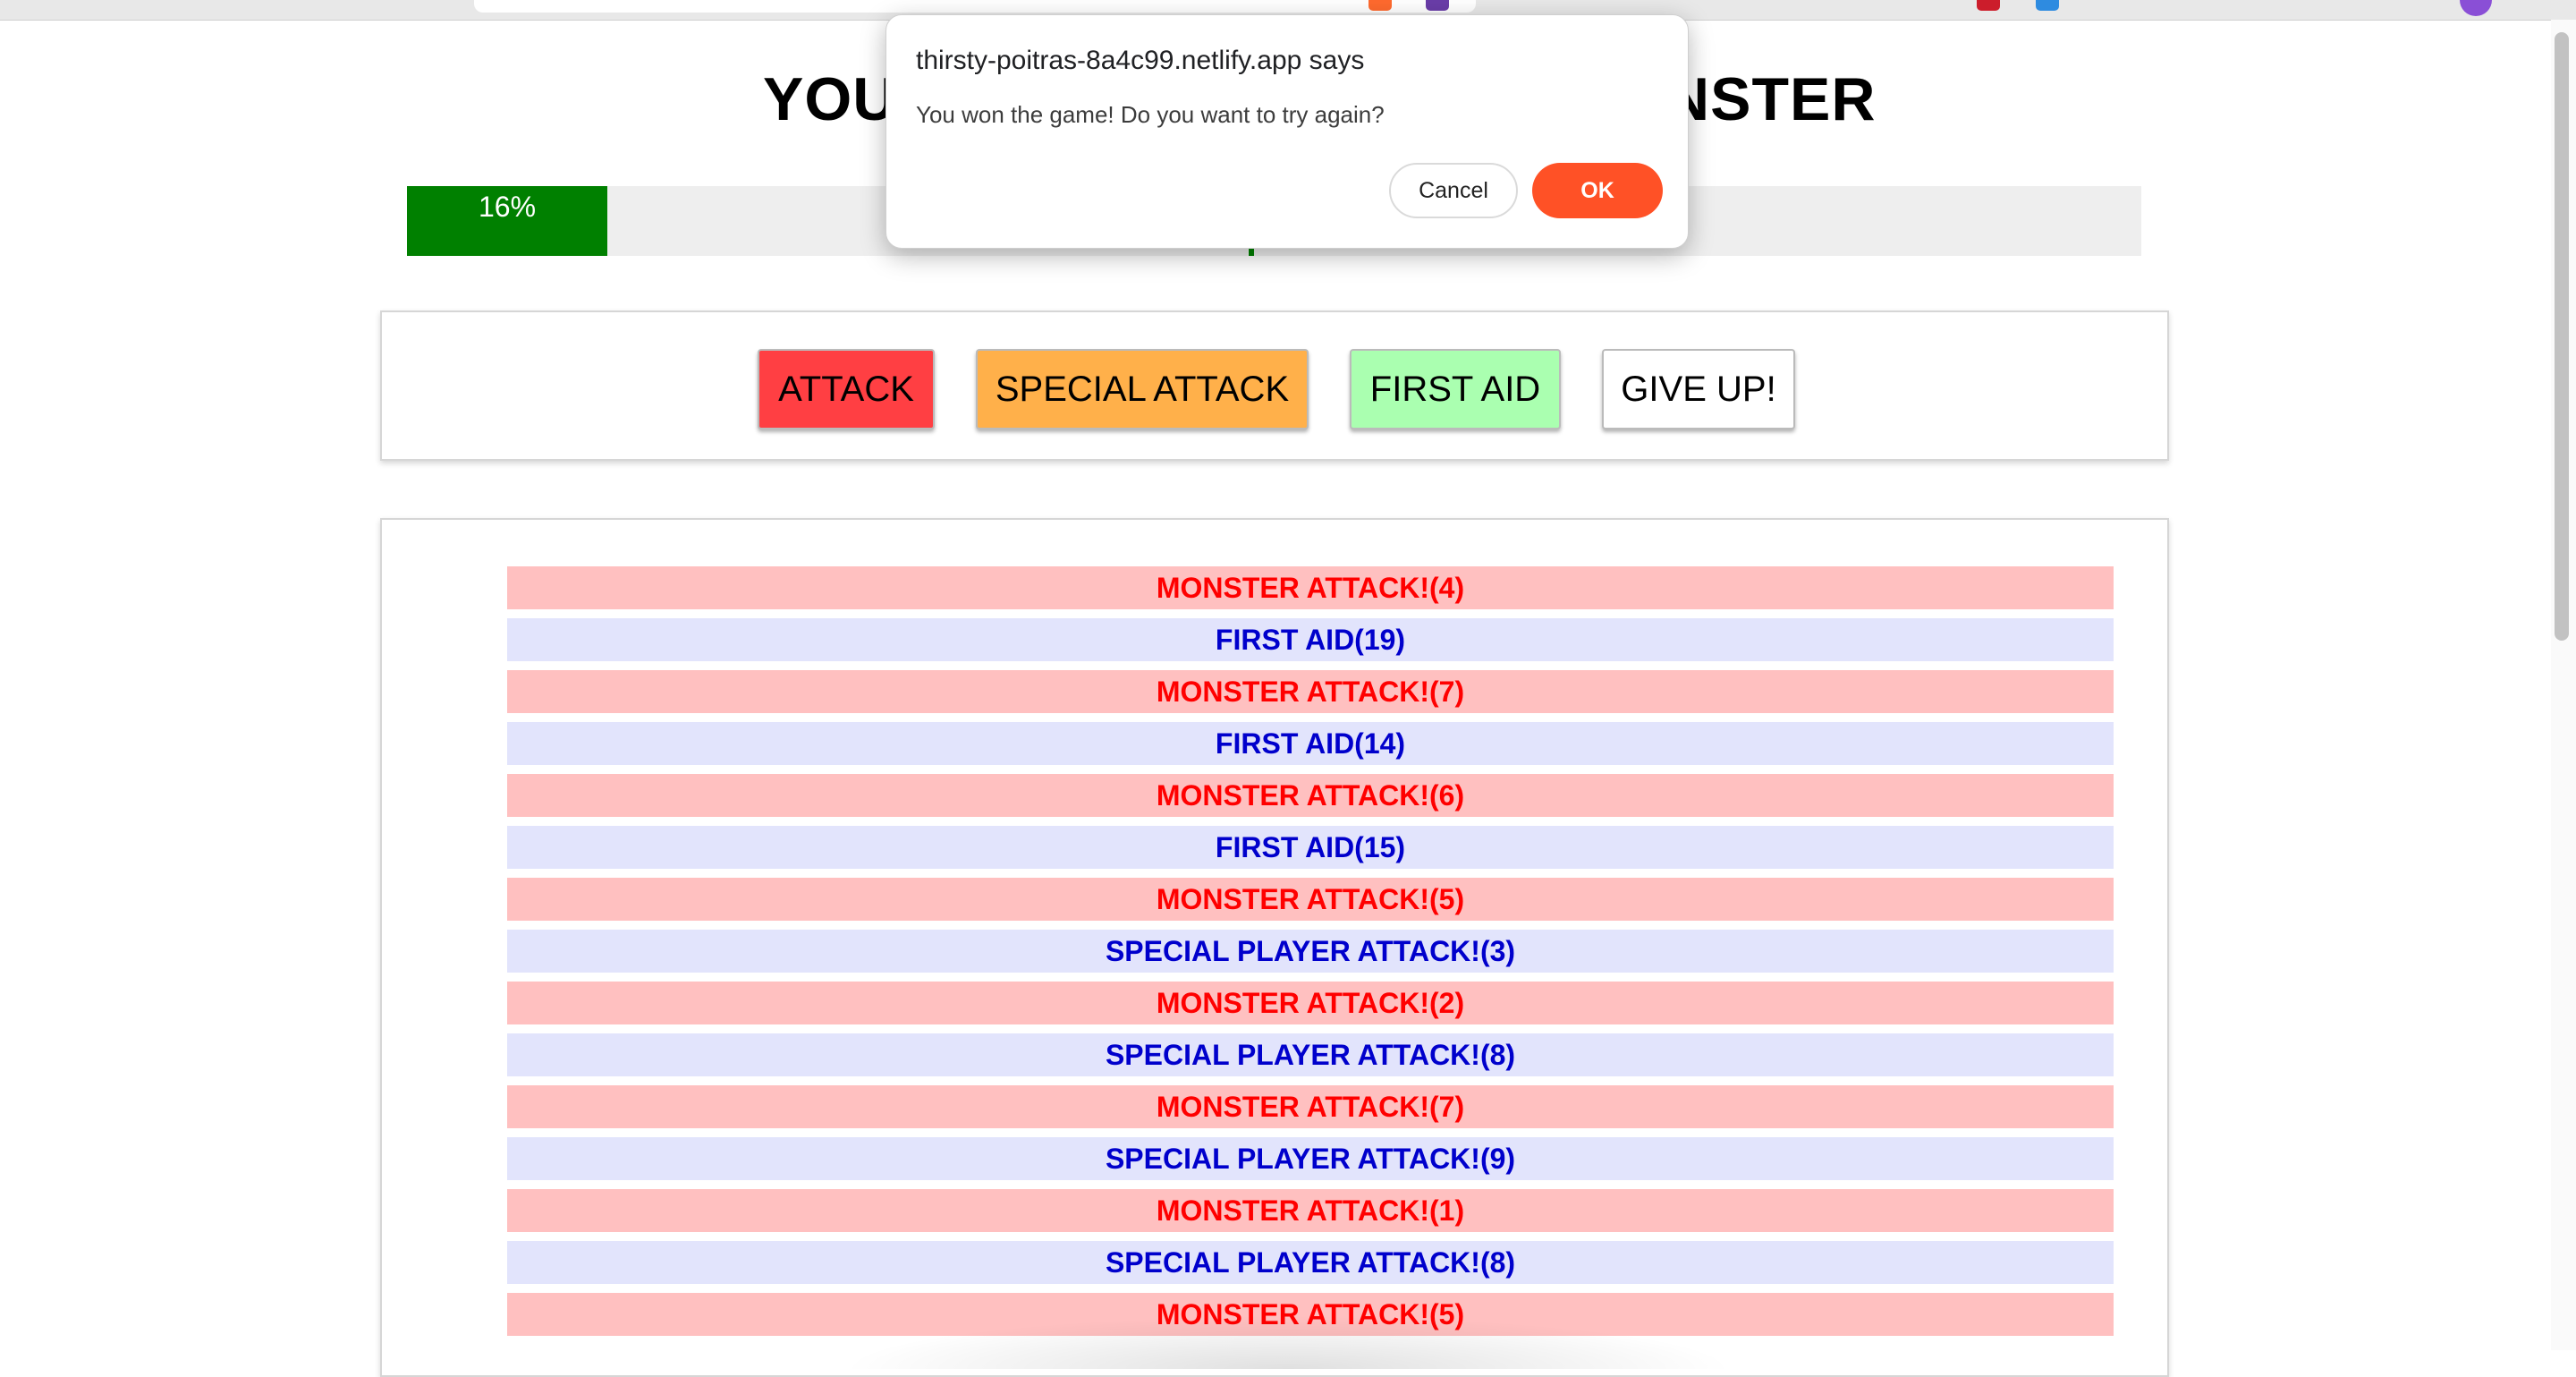 This screenshot has width=2576, height=1377. I want to click on log-entry: MONSTER ATTACK!(1), so click(1310, 1210).